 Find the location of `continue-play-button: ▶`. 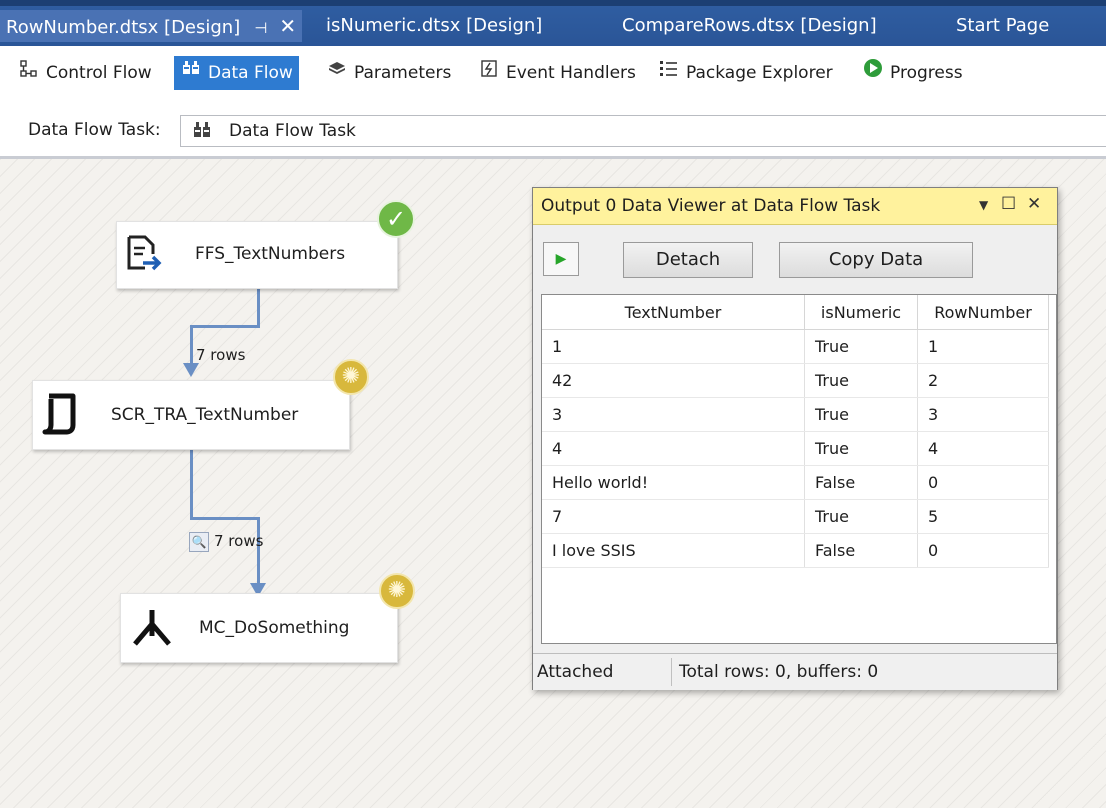

continue-play-button: ▶ is located at coordinates (561, 259).